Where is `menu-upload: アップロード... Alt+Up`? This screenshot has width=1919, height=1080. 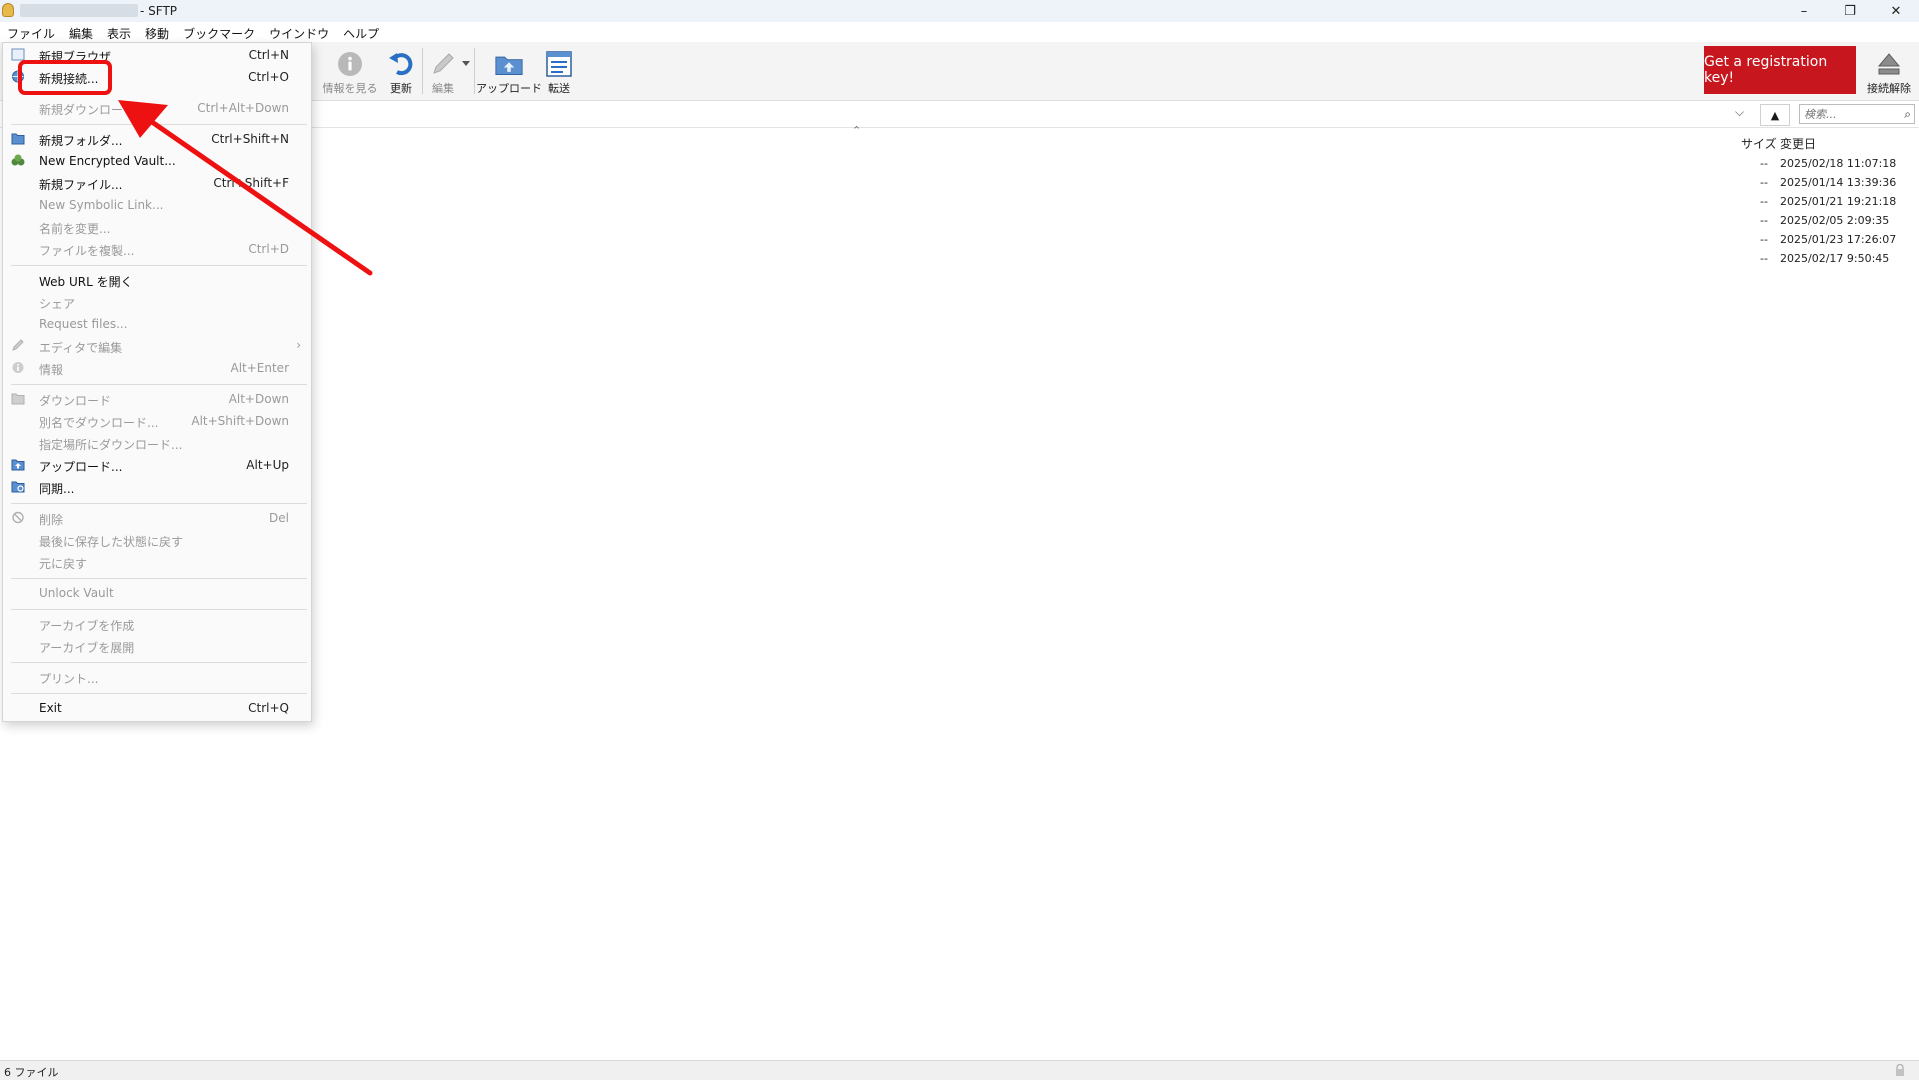
menu-upload: アップロード... Alt+Up is located at coordinates (157, 465).